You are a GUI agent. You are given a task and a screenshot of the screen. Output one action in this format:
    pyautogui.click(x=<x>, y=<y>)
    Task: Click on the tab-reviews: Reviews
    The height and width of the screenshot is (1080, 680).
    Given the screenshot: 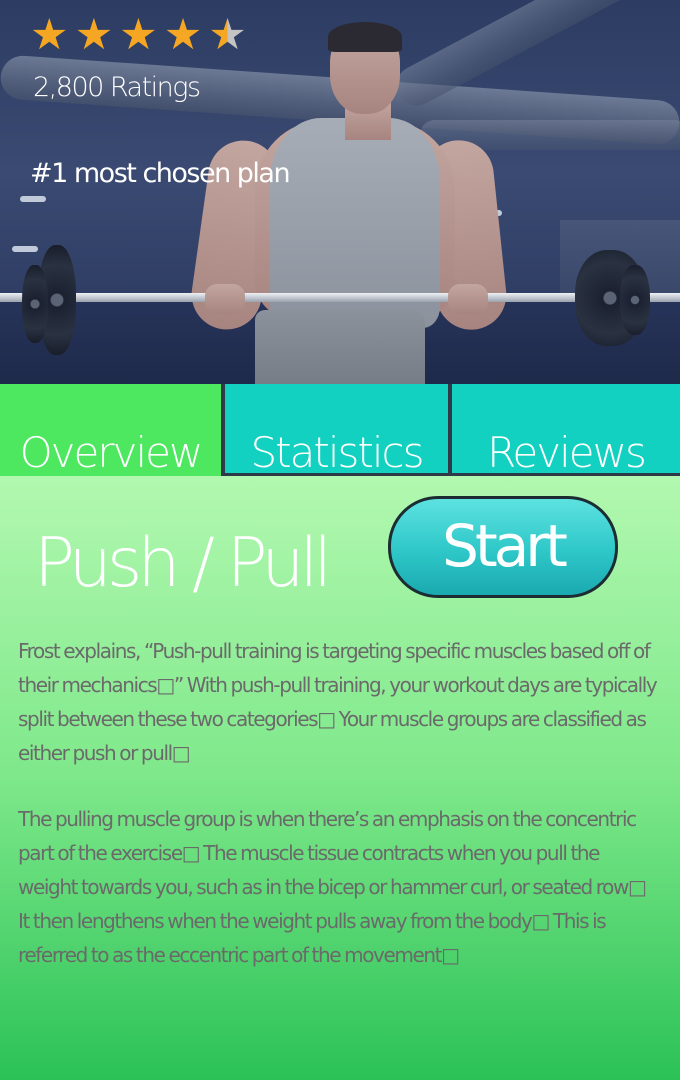 What is the action you would take?
    pyautogui.click(x=566, y=430)
    